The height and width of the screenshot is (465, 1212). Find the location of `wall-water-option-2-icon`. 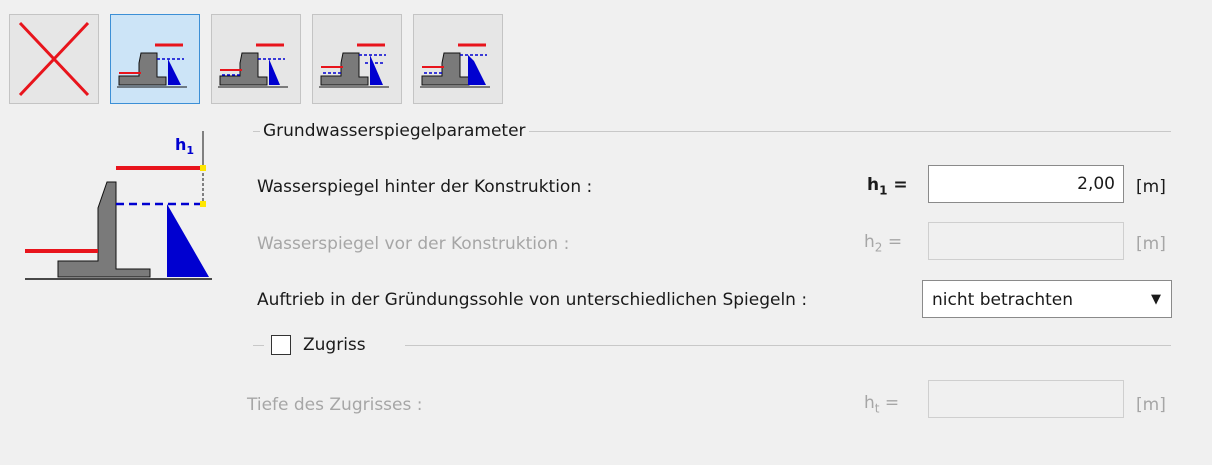

wall-water-option-2-icon is located at coordinates (253, 65).